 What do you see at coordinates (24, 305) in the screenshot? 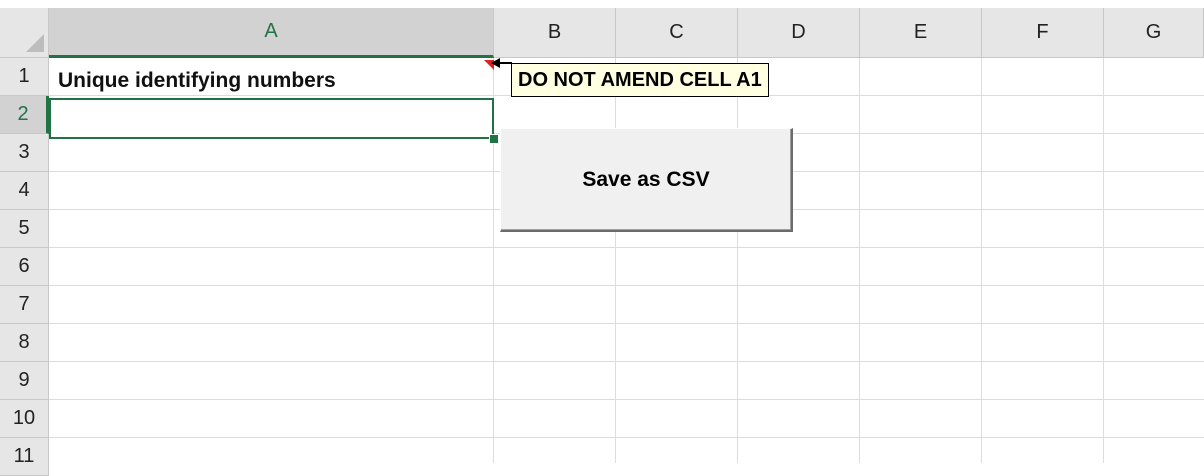
I see `row-header-7: 7` at bounding box center [24, 305].